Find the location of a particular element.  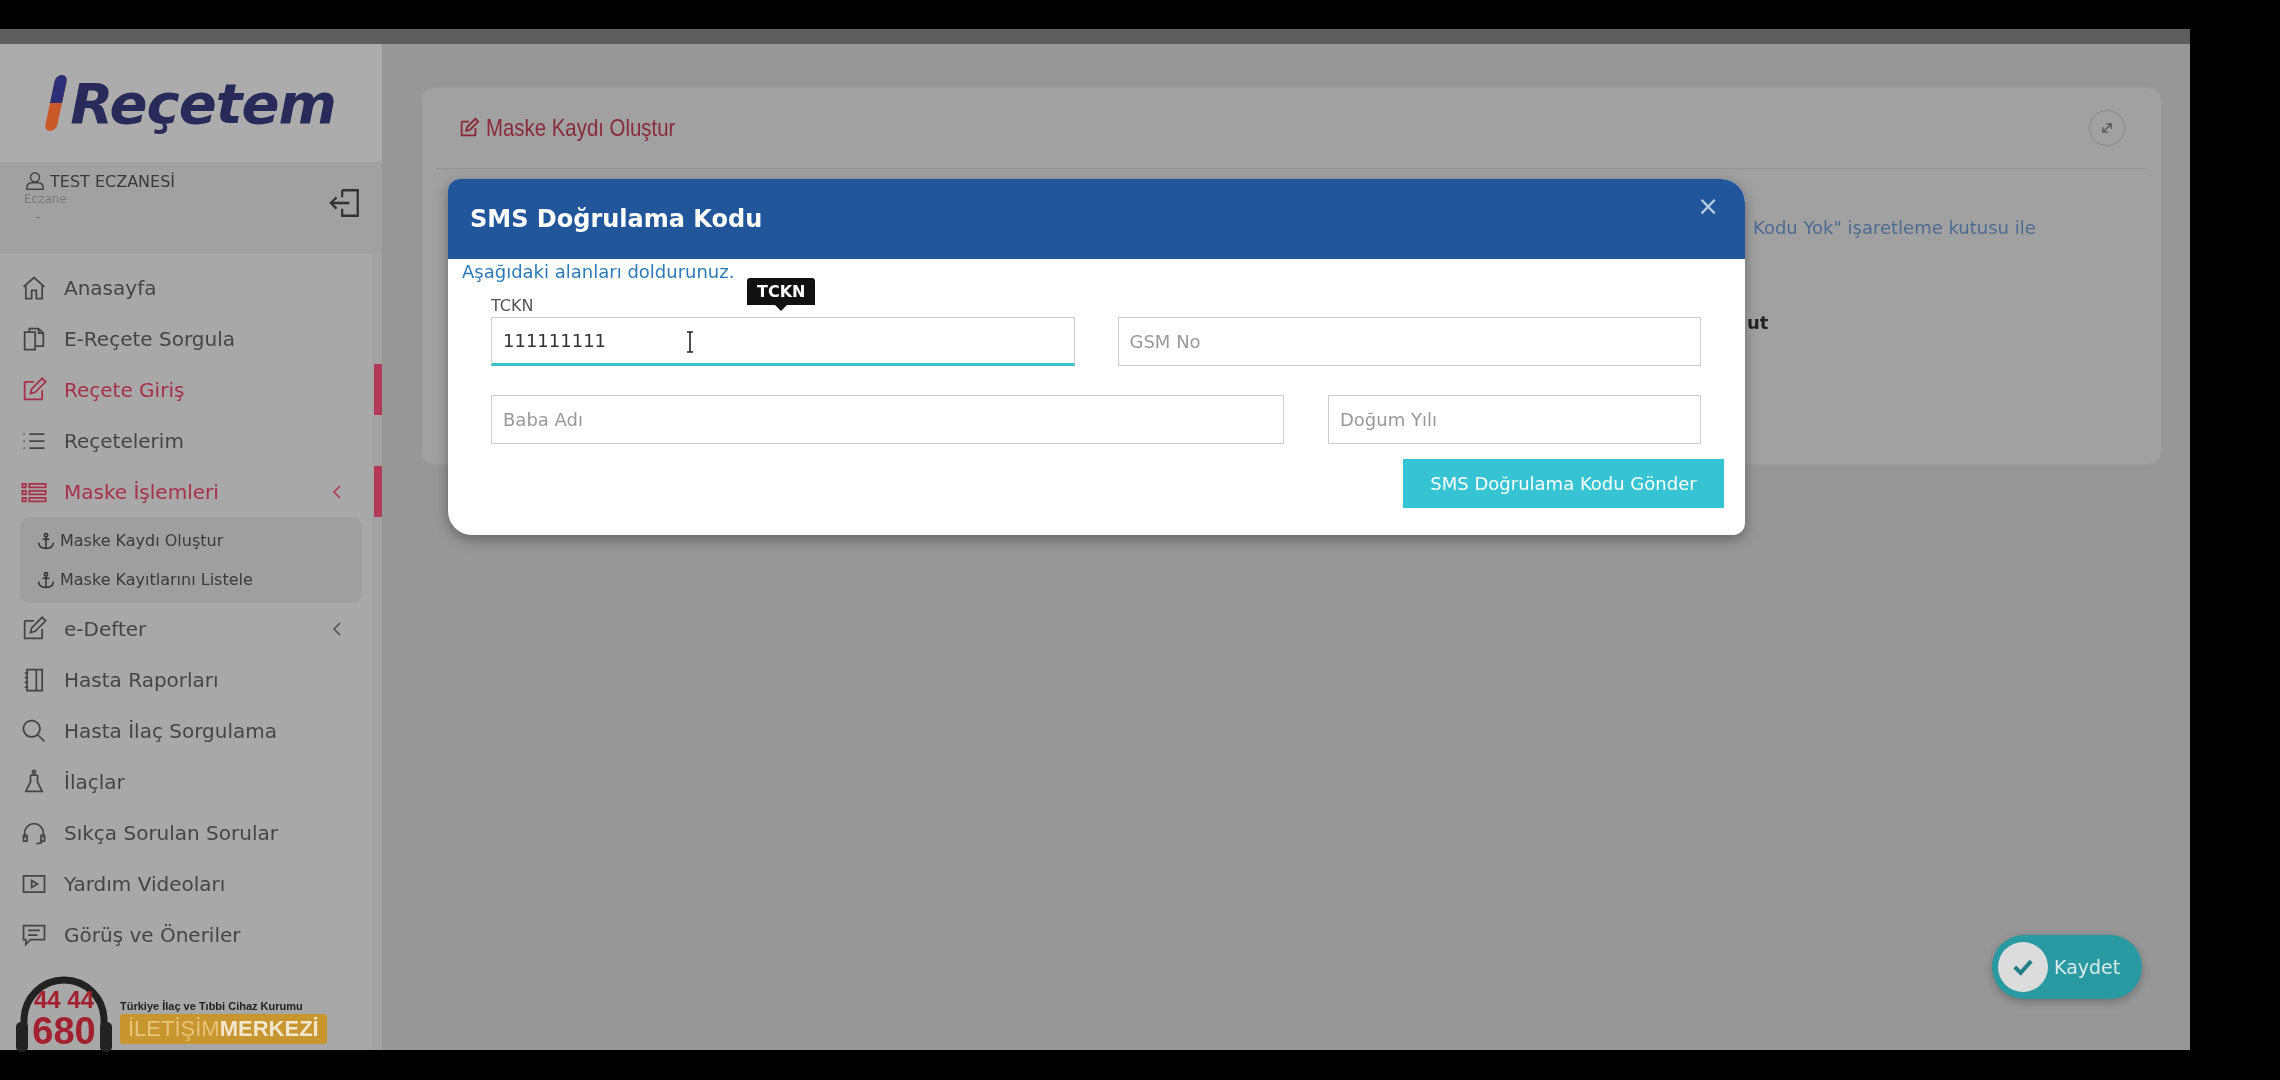

app-logo: Reçetem is located at coordinates (203, 103).